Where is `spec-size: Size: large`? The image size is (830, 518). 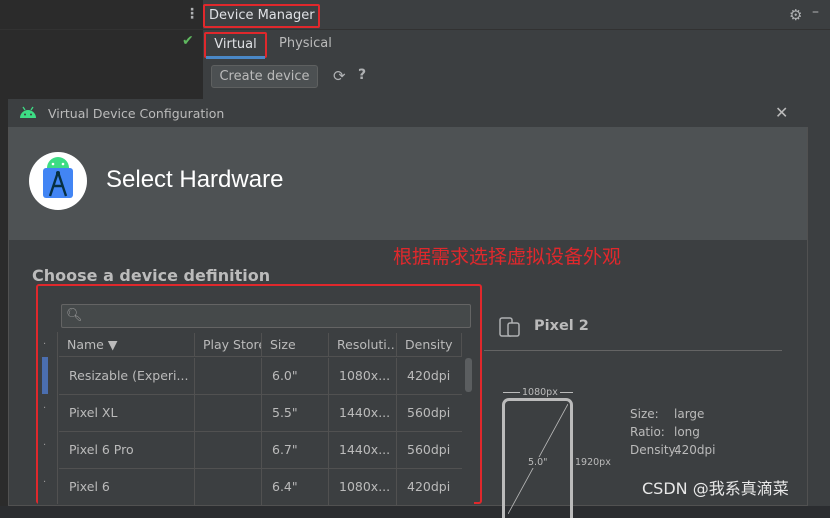 spec-size: Size: large is located at coordinates (667, 414).